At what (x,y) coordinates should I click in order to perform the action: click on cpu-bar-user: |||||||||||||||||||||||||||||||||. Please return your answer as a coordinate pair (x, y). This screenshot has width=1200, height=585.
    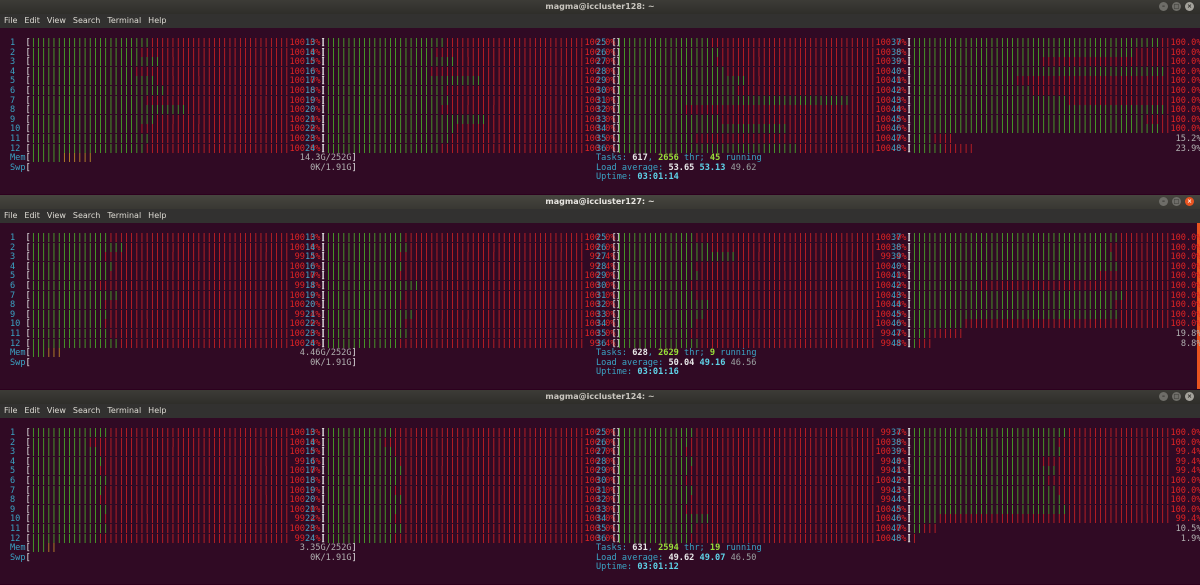
    Looking at the image, I should click on (702, 129).